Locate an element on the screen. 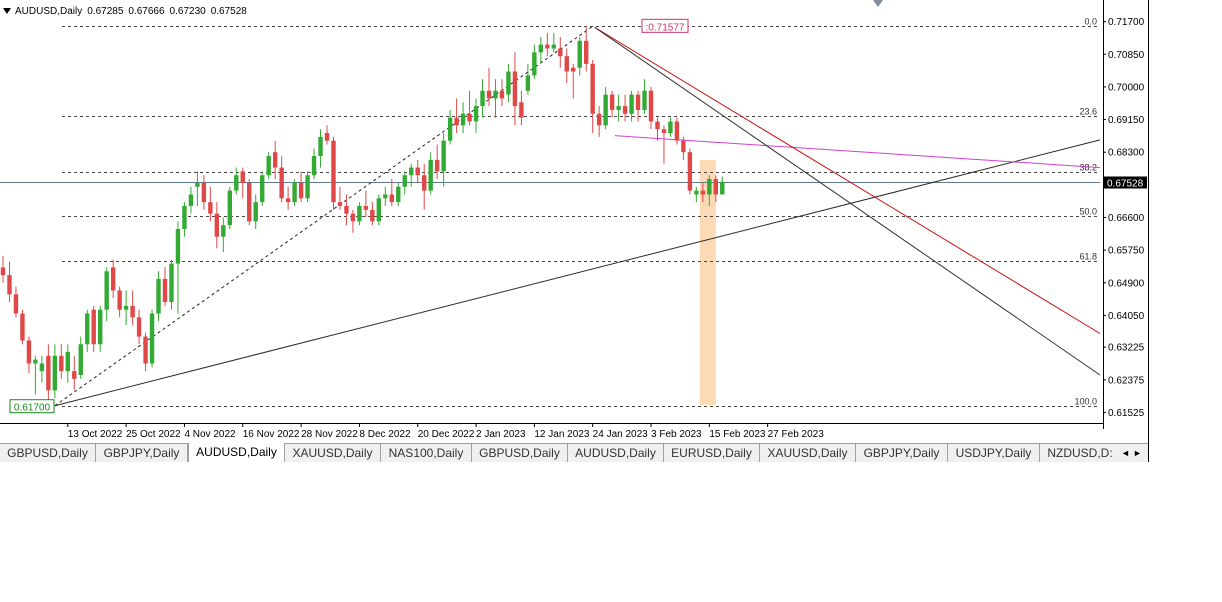 This screenshot has height=602, width=1222. chevron-down-icon is located at coordinates (7, 11).